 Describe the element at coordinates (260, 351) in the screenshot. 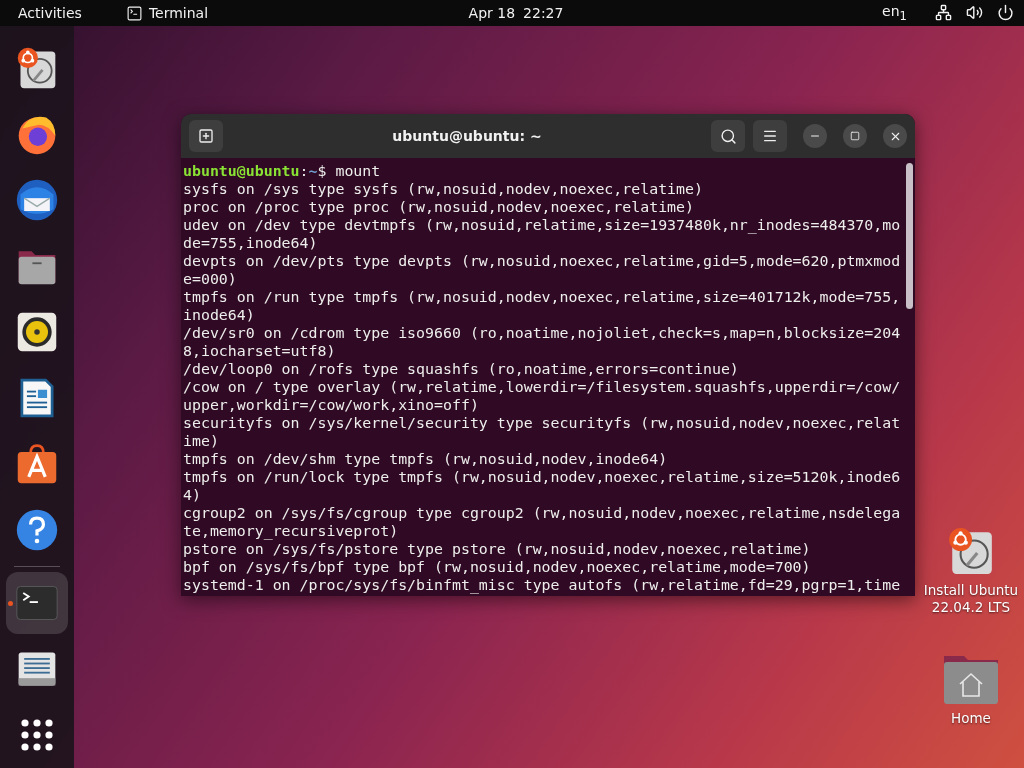

I see `output-line: 8,iocharset=utf8)` at that location.